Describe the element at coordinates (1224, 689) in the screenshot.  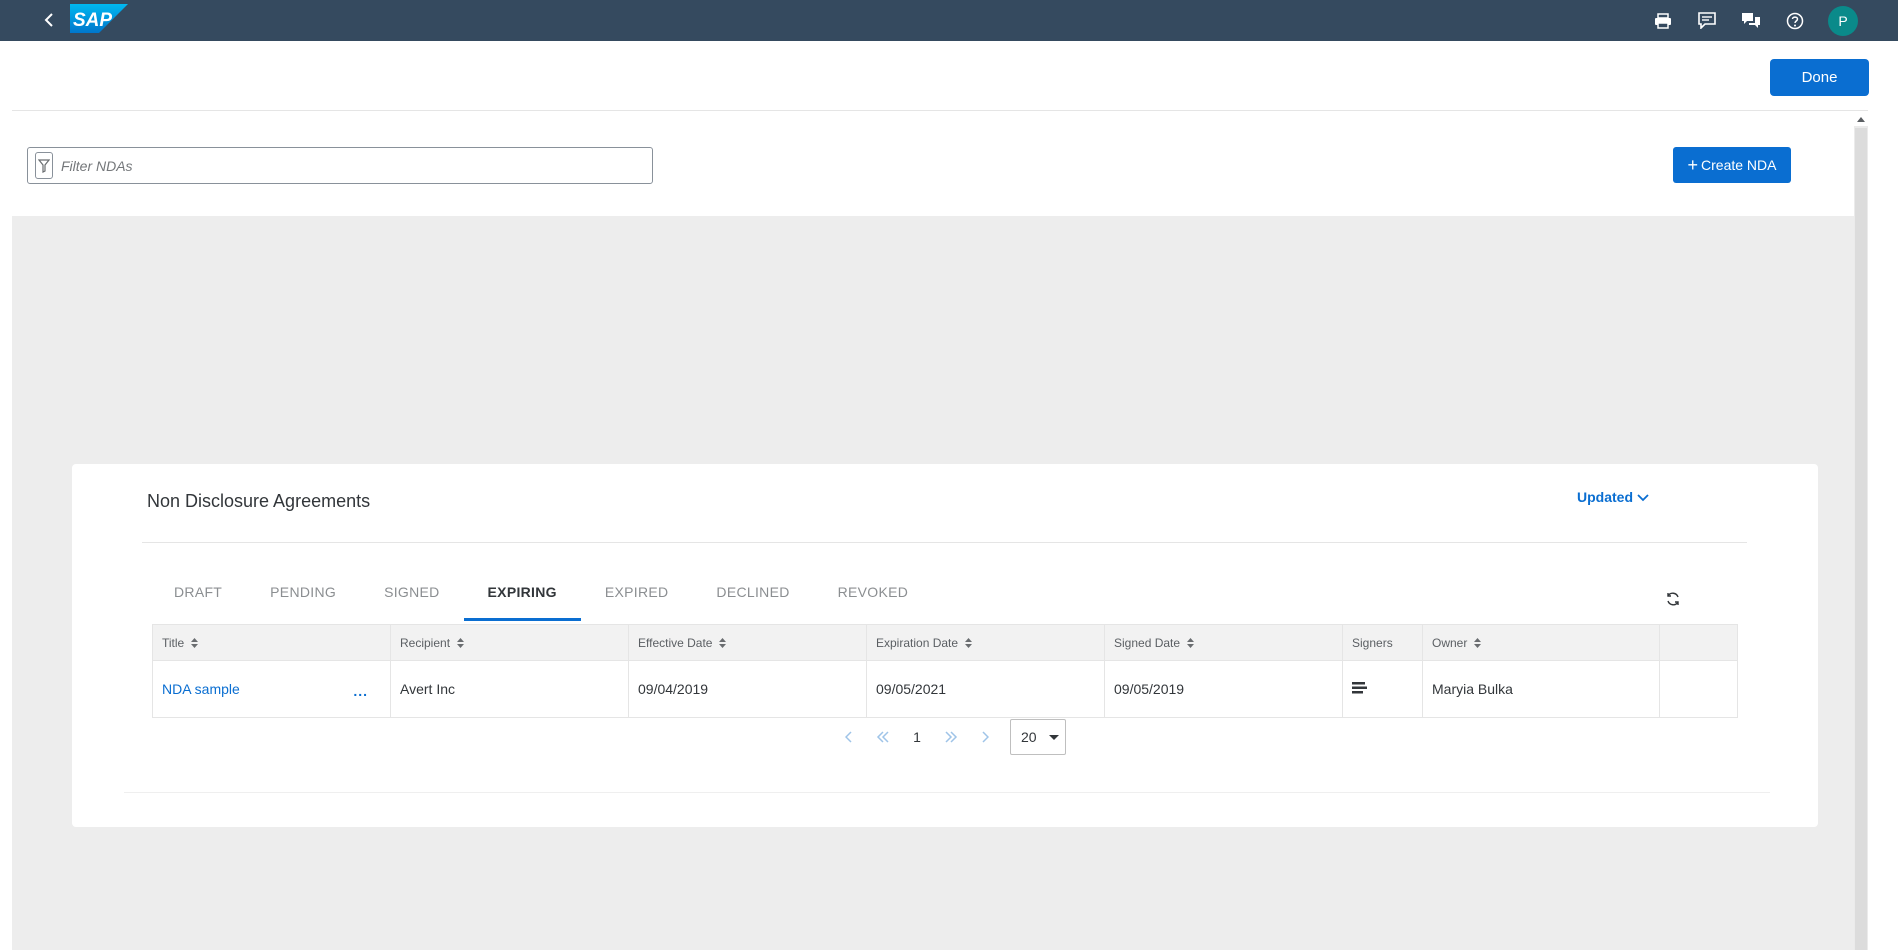
I see `cell-signed-date: 09/05/2019` at that location.